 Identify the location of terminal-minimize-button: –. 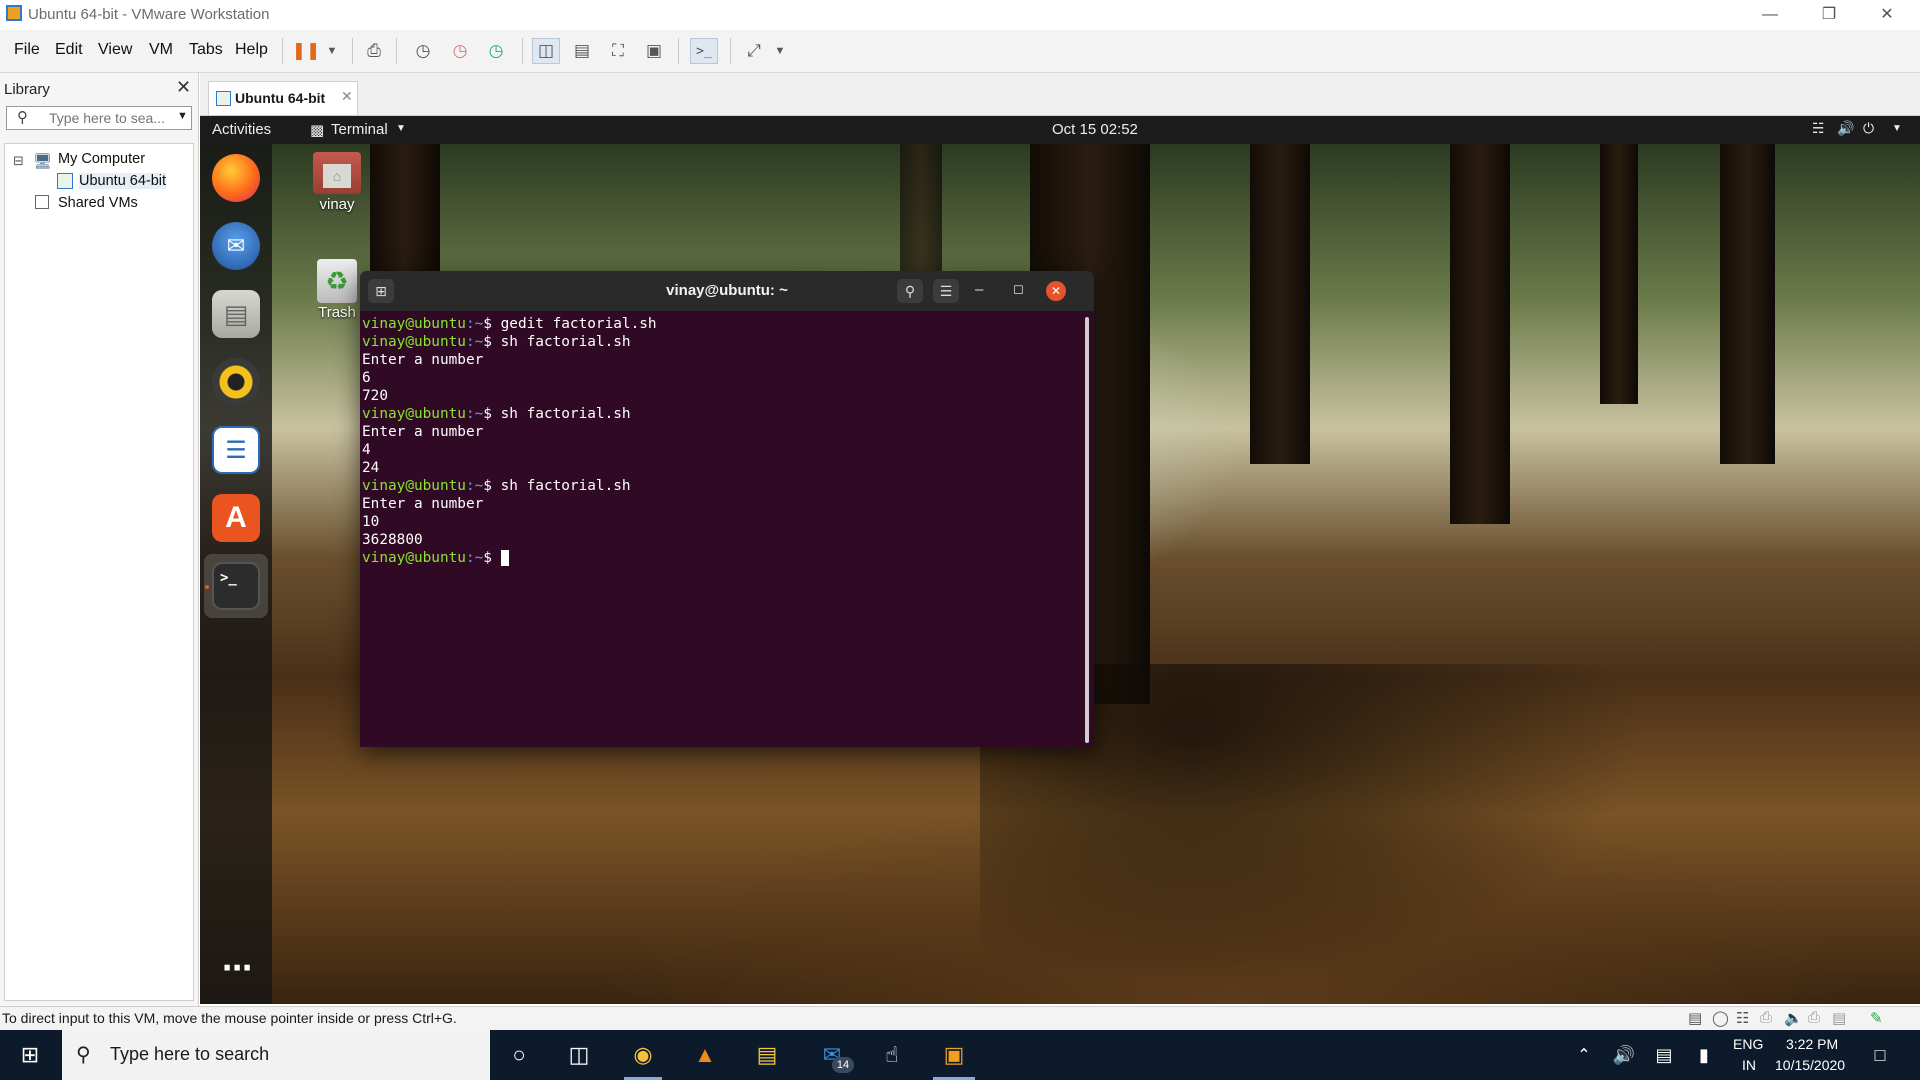
(979, 289).